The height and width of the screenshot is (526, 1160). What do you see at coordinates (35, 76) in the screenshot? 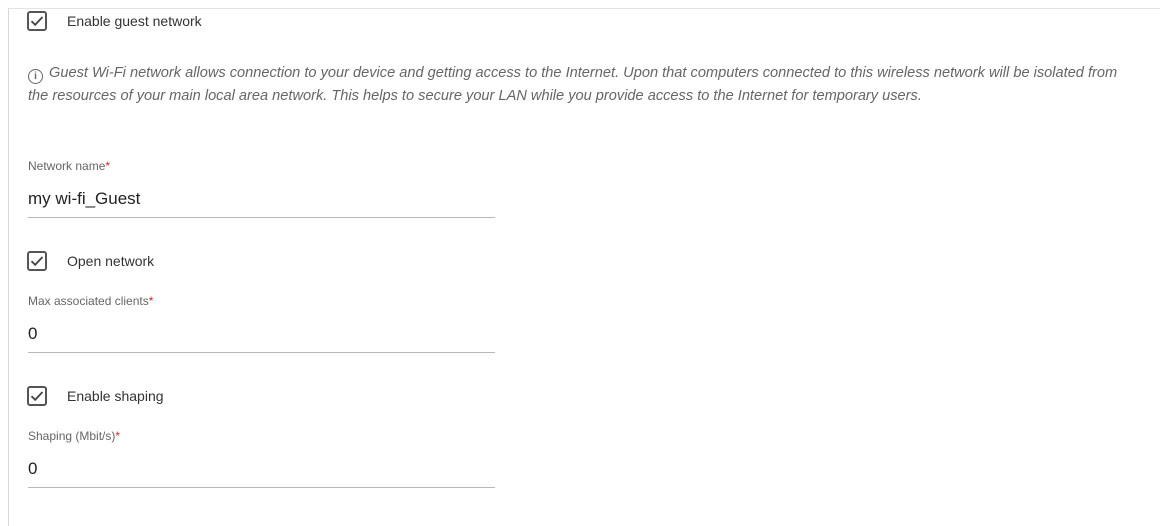
I see `info-circle-icon: i` at bounding box center [35, 76].